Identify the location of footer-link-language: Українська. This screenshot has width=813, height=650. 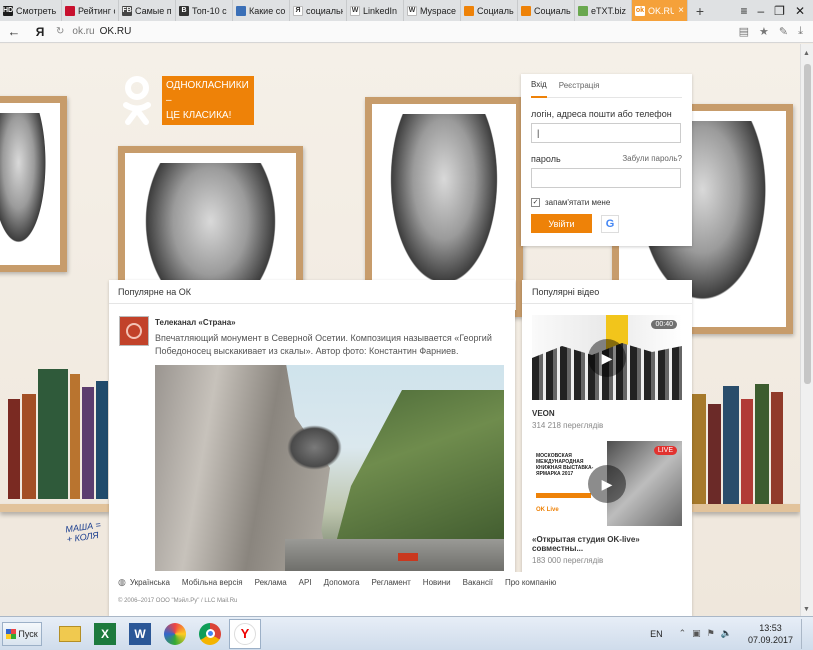
(150, 582).